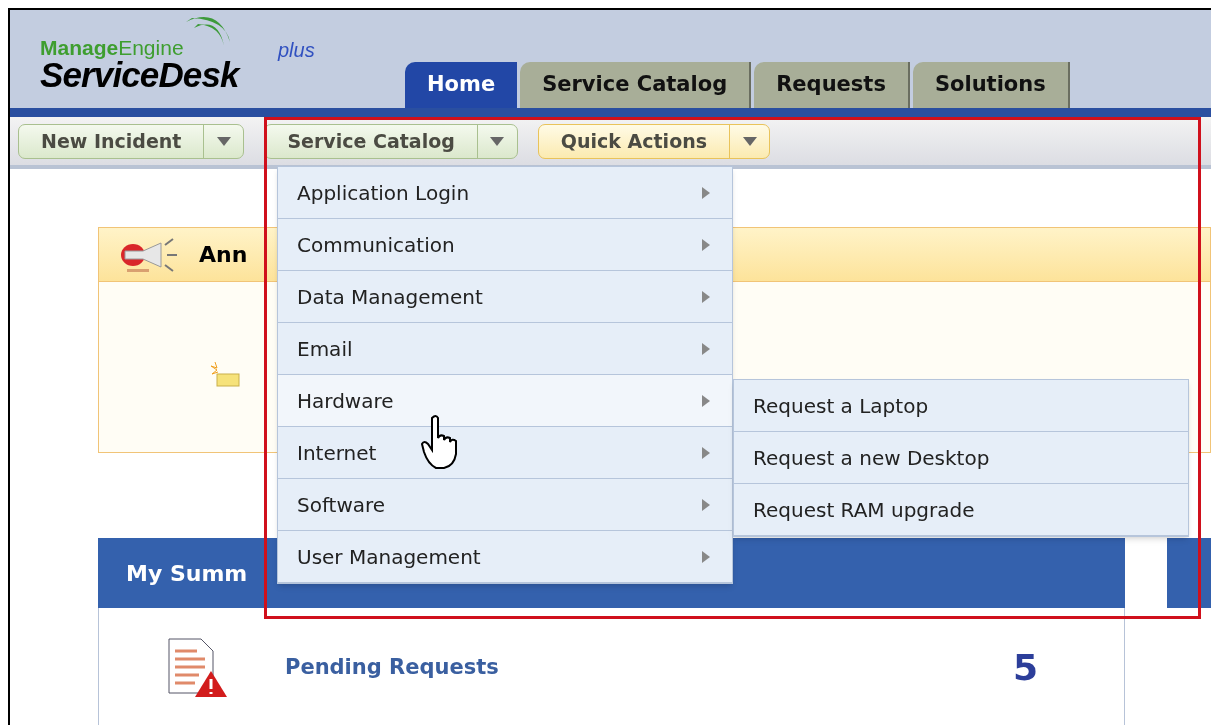 This screenshot has width=1211, height=725. I want to click on menu-item: Internet, so click(505, 453).